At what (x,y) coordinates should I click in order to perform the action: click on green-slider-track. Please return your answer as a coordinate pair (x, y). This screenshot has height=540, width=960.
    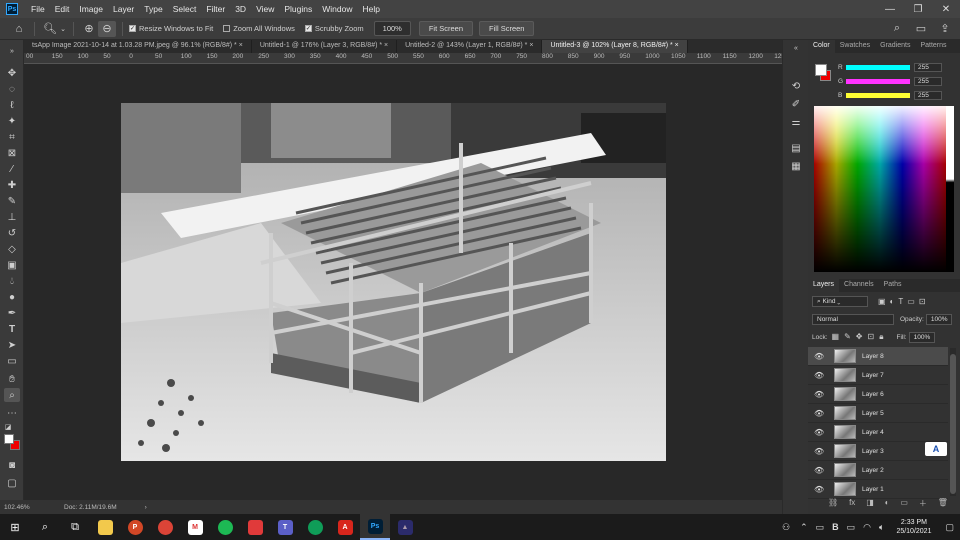
    Looking at the image, I should click on (878, 81).